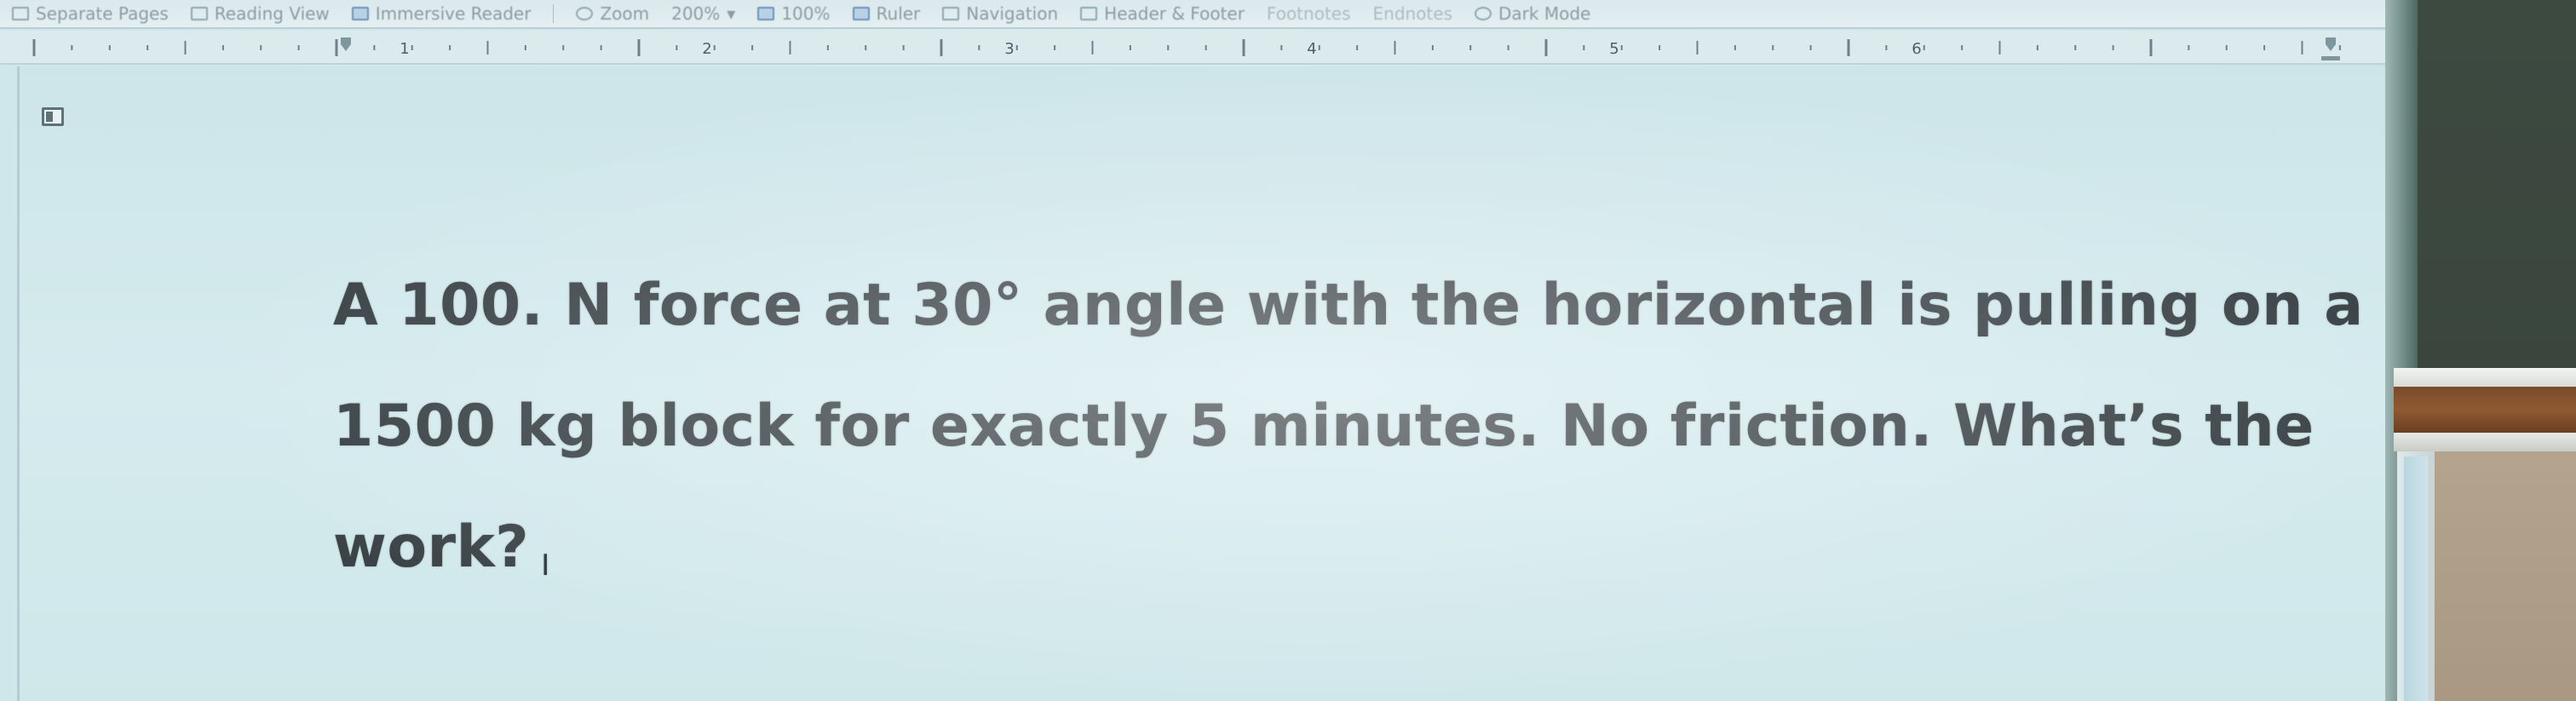  What do you see at coordinates (585, 13) in the screenshot?
I see `search-icon` at bounding box center [585, 13].